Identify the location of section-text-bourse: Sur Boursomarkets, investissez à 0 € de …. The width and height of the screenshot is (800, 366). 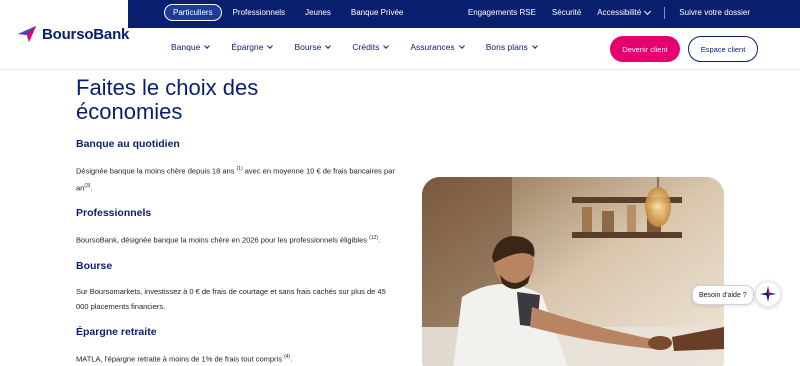
(236, 299).